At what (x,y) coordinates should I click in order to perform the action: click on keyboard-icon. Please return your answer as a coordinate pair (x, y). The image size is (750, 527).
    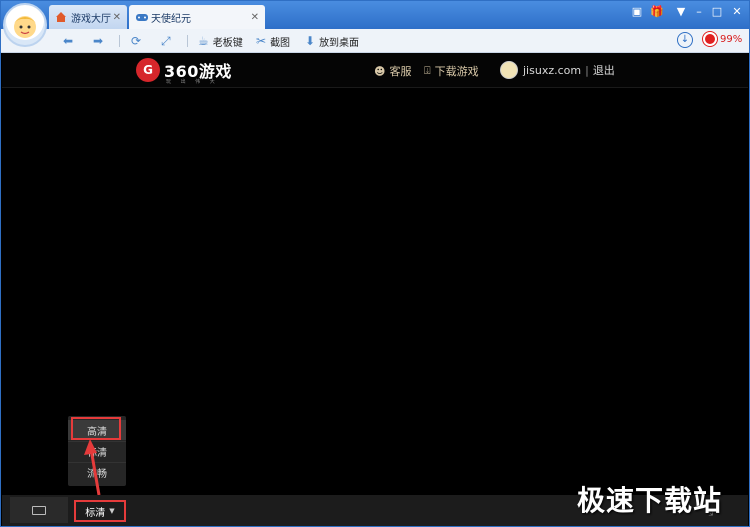
    Looking at the image, I should click on (39, 510).